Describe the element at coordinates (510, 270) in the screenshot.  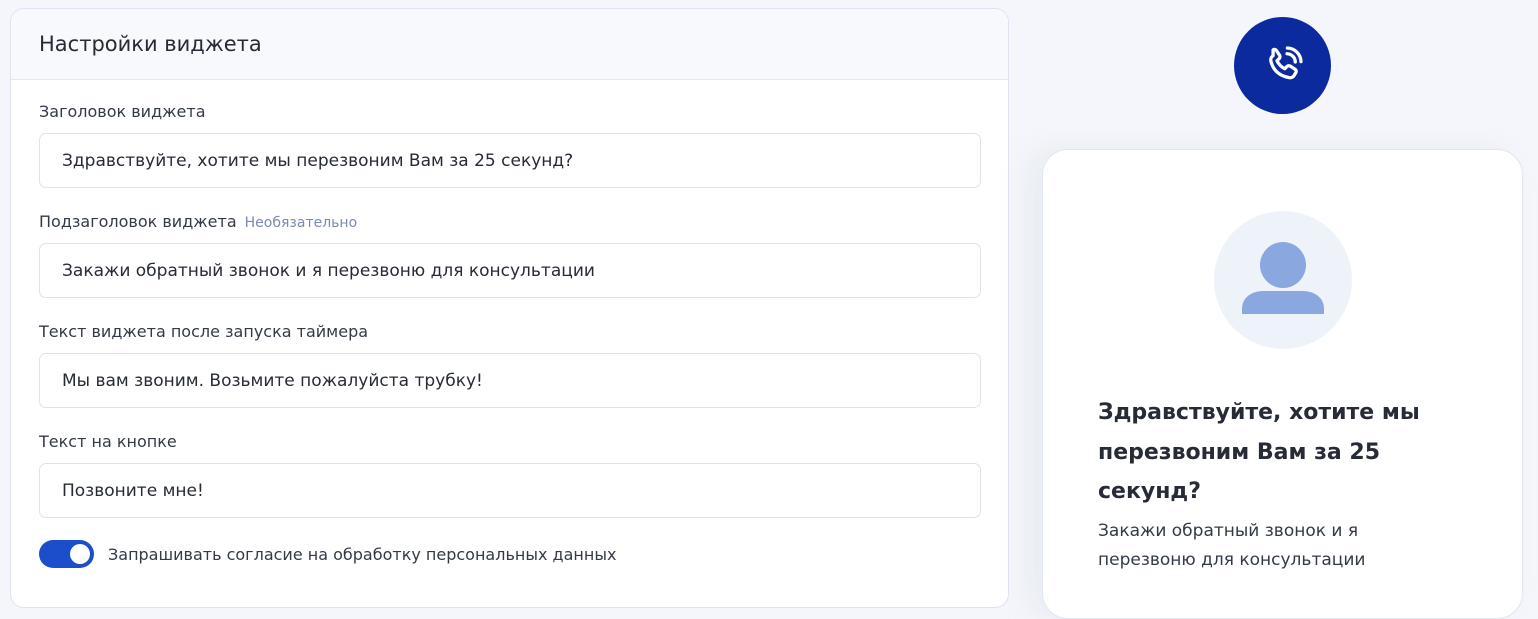
I see `widget-subtitle-input` at that location.